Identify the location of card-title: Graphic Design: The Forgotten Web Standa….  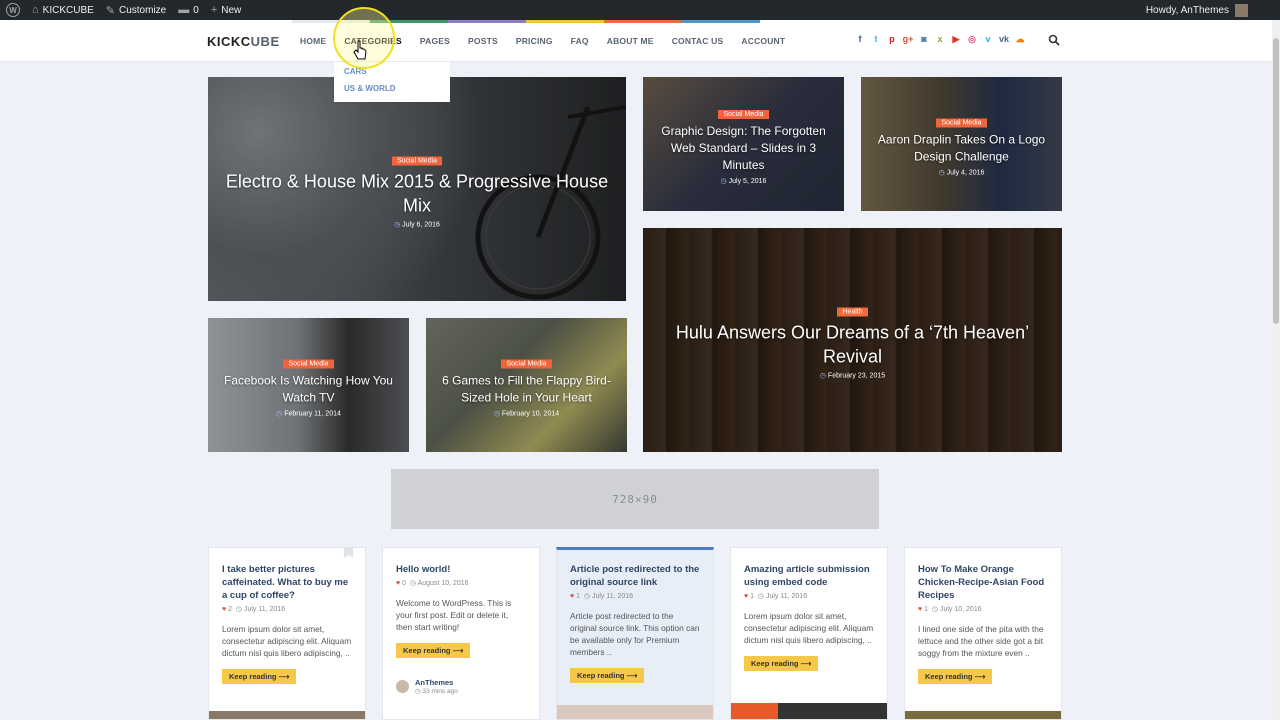
(743, 148).